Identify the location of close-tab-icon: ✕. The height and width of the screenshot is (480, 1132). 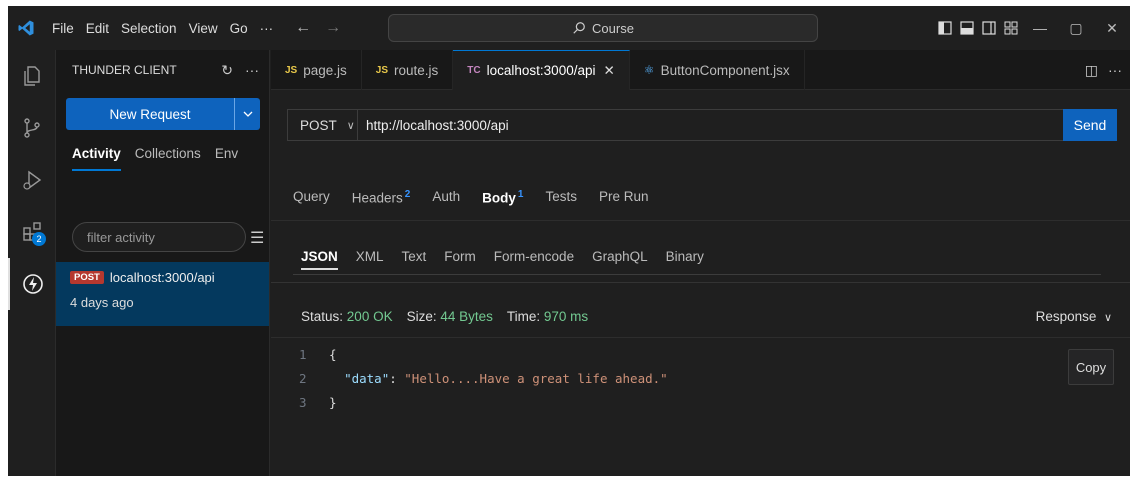
(608, 71).